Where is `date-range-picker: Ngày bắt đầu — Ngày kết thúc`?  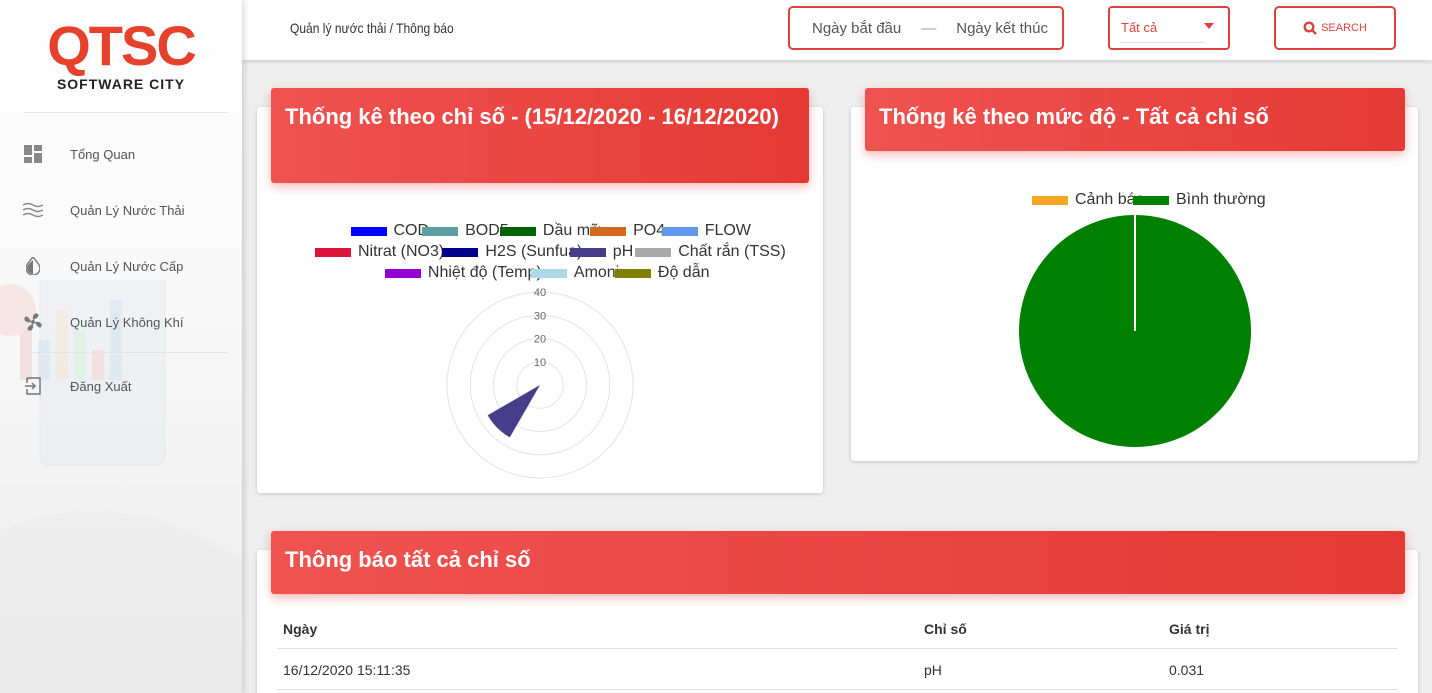 date-range-picker: Ngày bắt đầu — Ngày kết thúc is located at coordinates (926, 28).